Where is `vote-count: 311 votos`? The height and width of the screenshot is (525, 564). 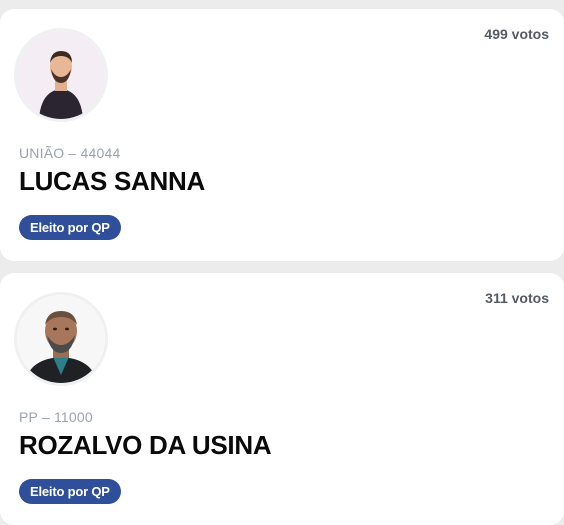
vote-count: 311 votos is located at coordinates (517, 298).